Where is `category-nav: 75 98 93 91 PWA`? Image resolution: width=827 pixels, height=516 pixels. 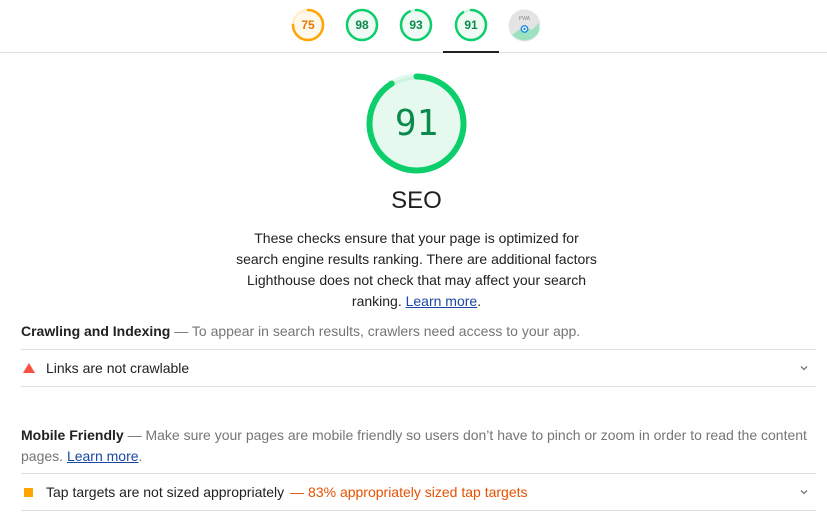
category-nav: 75 98 93 91 PWA is located at coordinates (413, 26).